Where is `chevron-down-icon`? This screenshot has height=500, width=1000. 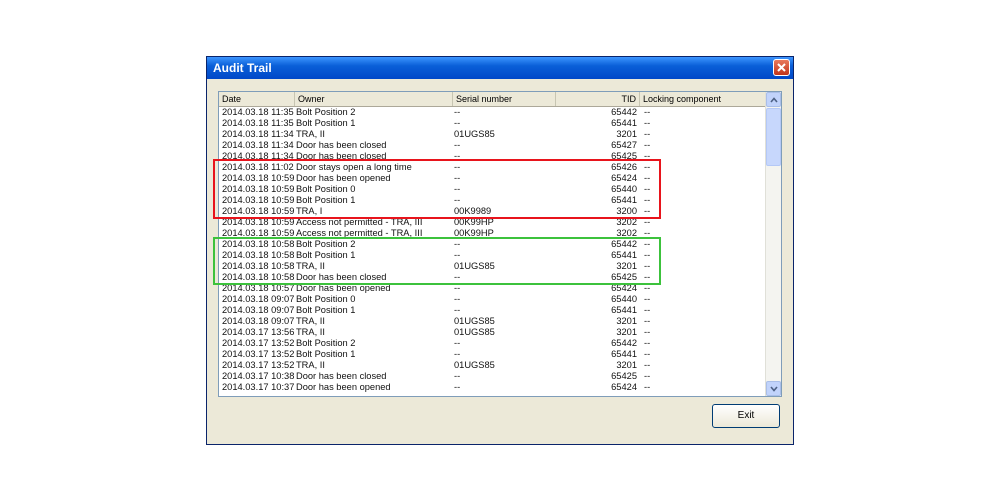 chevron-down-icon is located at coordinates (774, 389).